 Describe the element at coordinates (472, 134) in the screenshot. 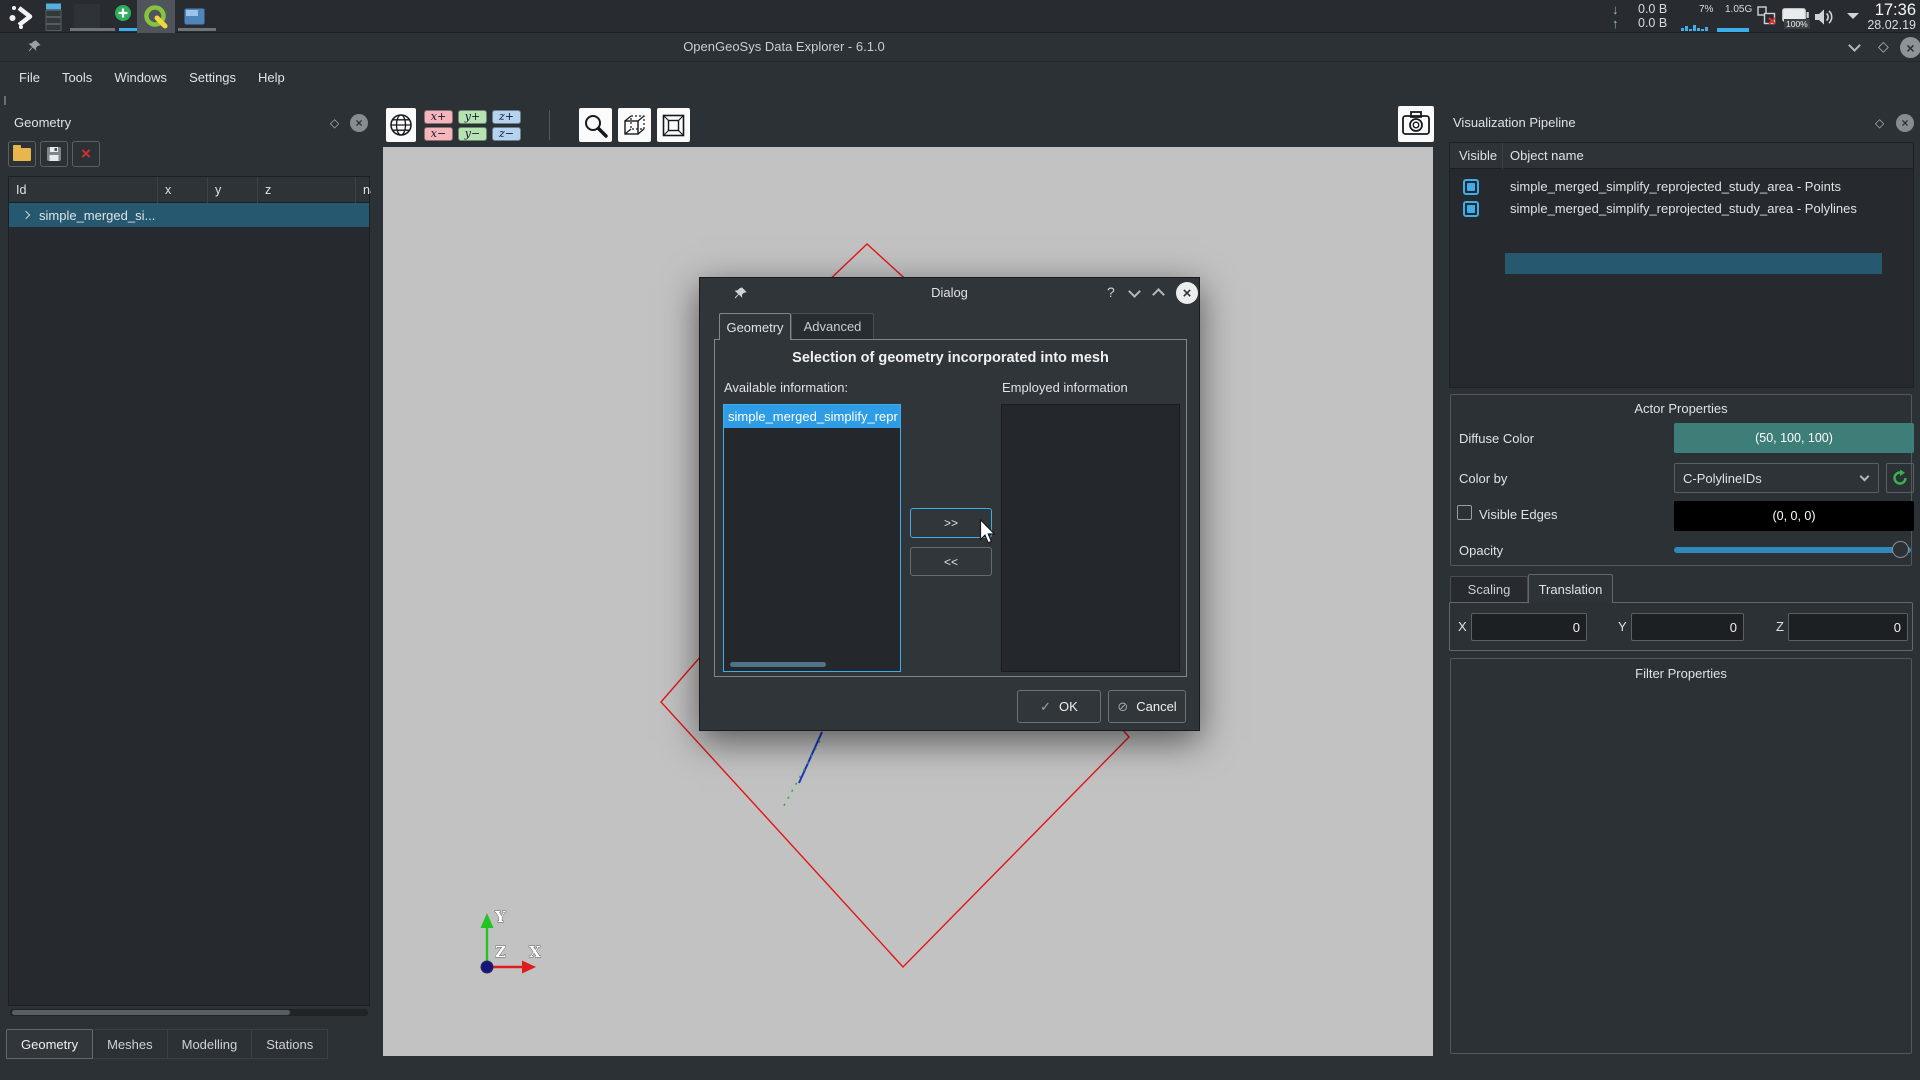

I see `view-y-minus-button: y−` at that location.